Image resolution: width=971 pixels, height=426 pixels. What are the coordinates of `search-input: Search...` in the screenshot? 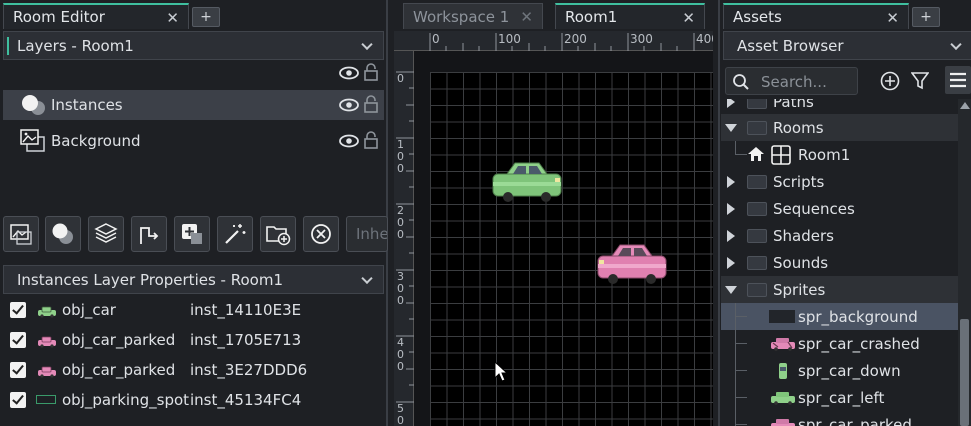 It's located at (791, 81).